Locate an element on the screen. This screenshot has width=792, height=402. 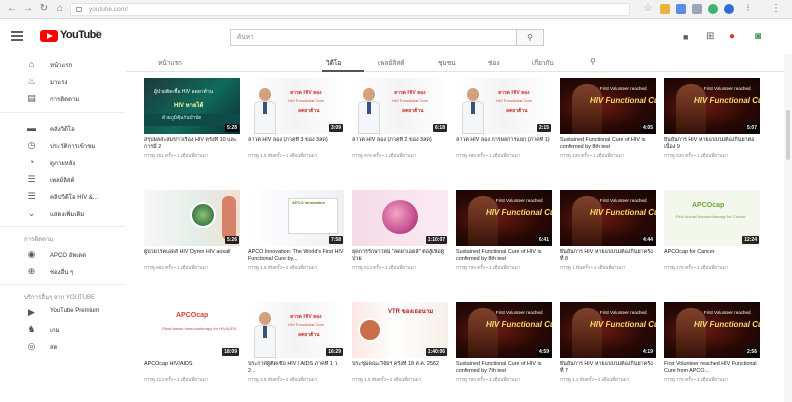
create-video-icon: ■ is located at coordinates (685, 37).